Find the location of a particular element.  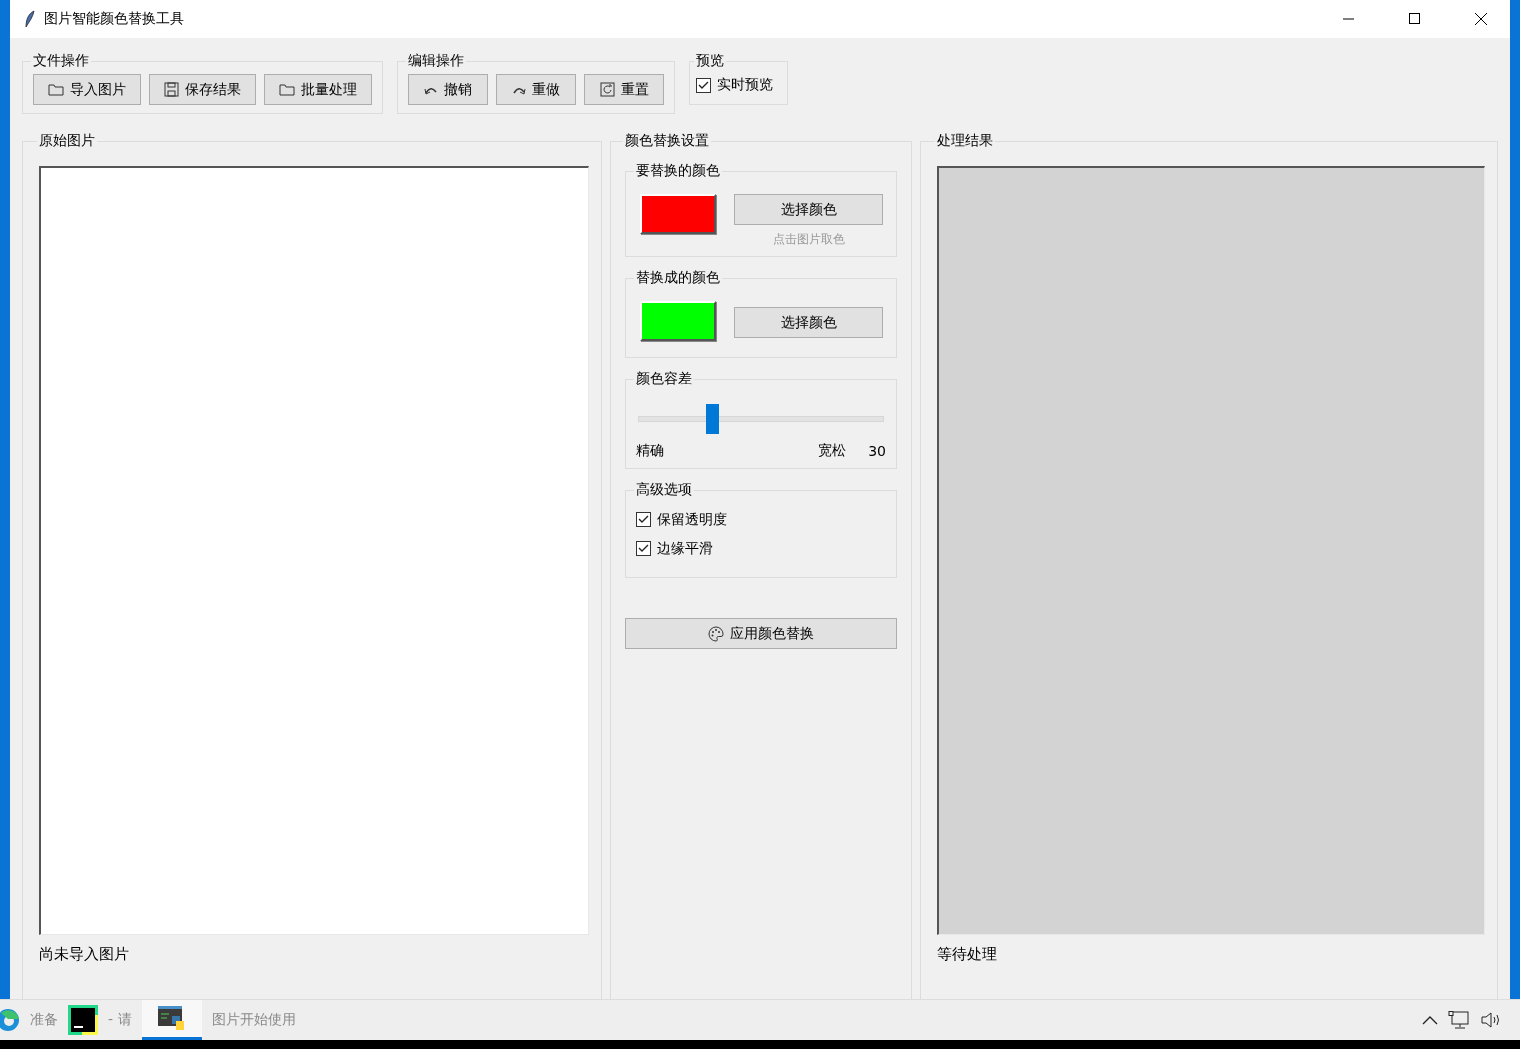

feather-icon is located at coordinates (30, 19).